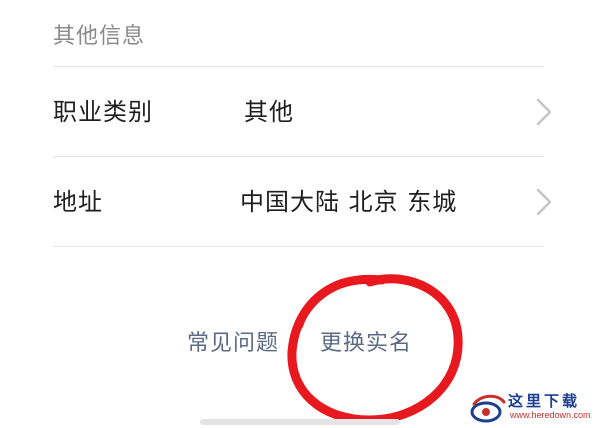 The height and width of the screenshot is (428, 600). I want to click on faq-link: 常见问题, so click(233, 341).